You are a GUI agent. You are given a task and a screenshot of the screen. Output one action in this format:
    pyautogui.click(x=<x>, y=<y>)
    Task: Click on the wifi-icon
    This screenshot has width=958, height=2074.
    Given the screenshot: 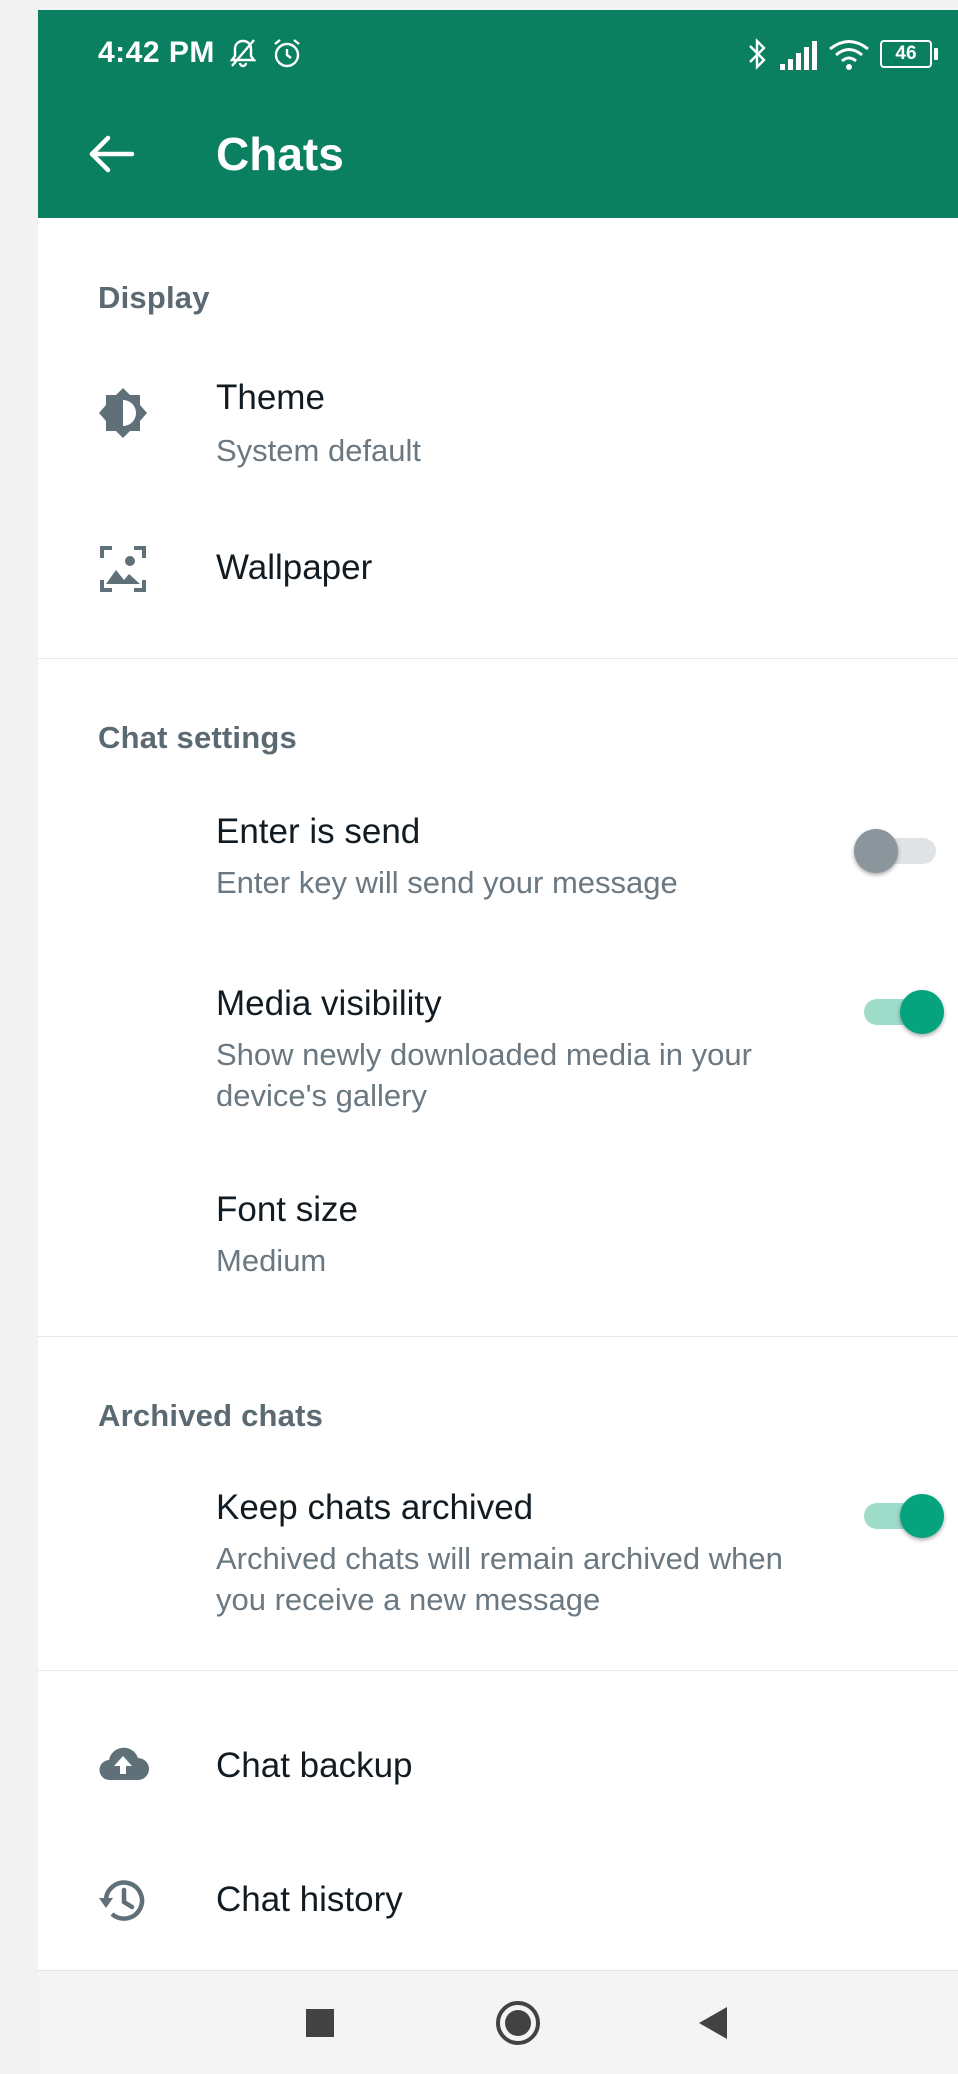 What is the action you would take?
    pyautogui.click(x=849, y=55)
    